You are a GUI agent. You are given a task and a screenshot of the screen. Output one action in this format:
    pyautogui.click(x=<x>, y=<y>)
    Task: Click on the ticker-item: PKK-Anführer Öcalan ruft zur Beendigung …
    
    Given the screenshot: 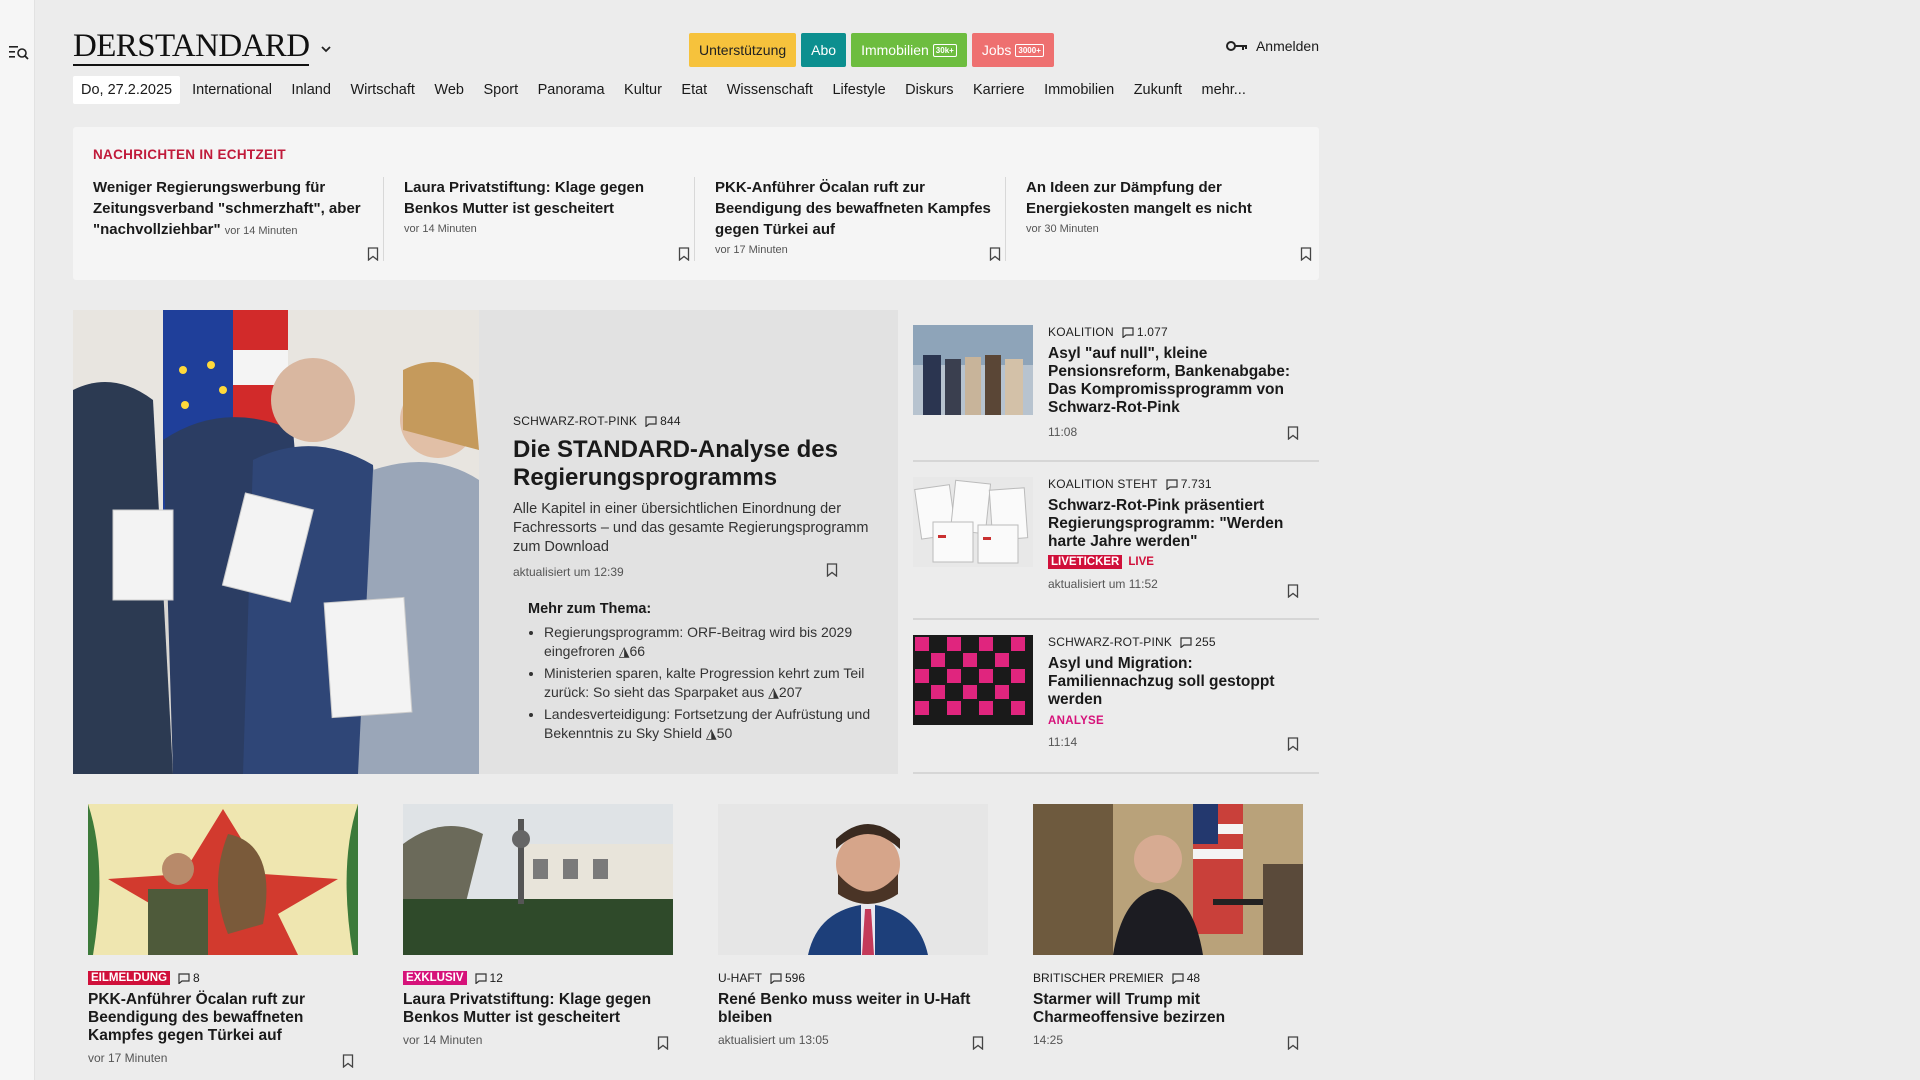 What is the action you would take?
    pyautogui.click(x=860, y=219)
    